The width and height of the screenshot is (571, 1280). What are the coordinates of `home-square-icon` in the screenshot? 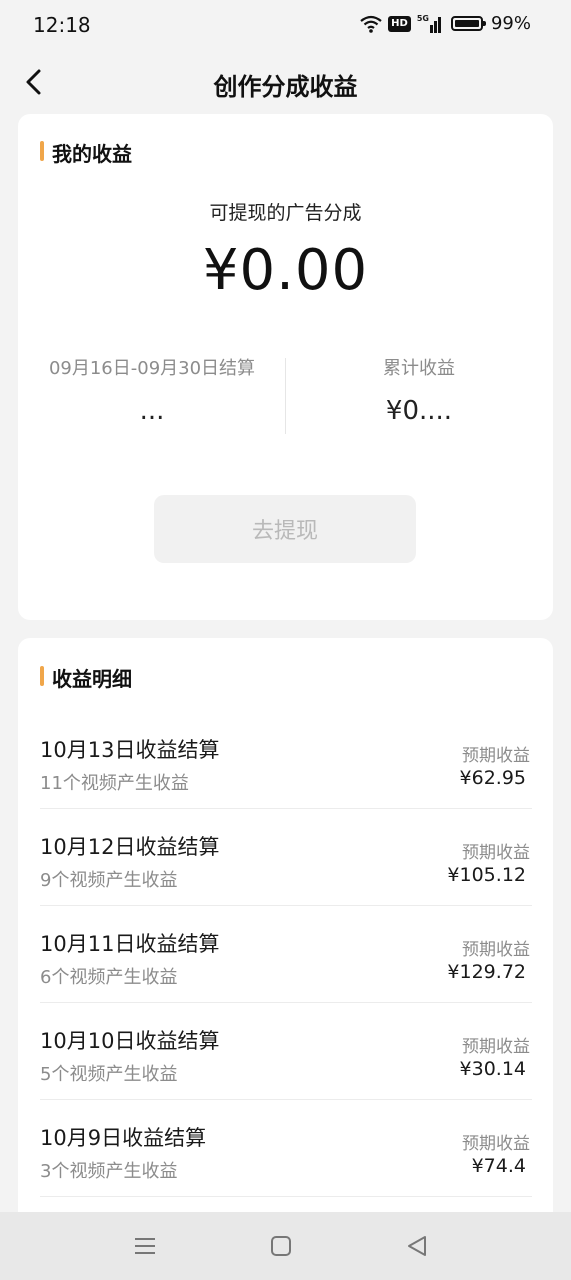 It's located at (281, 1246).